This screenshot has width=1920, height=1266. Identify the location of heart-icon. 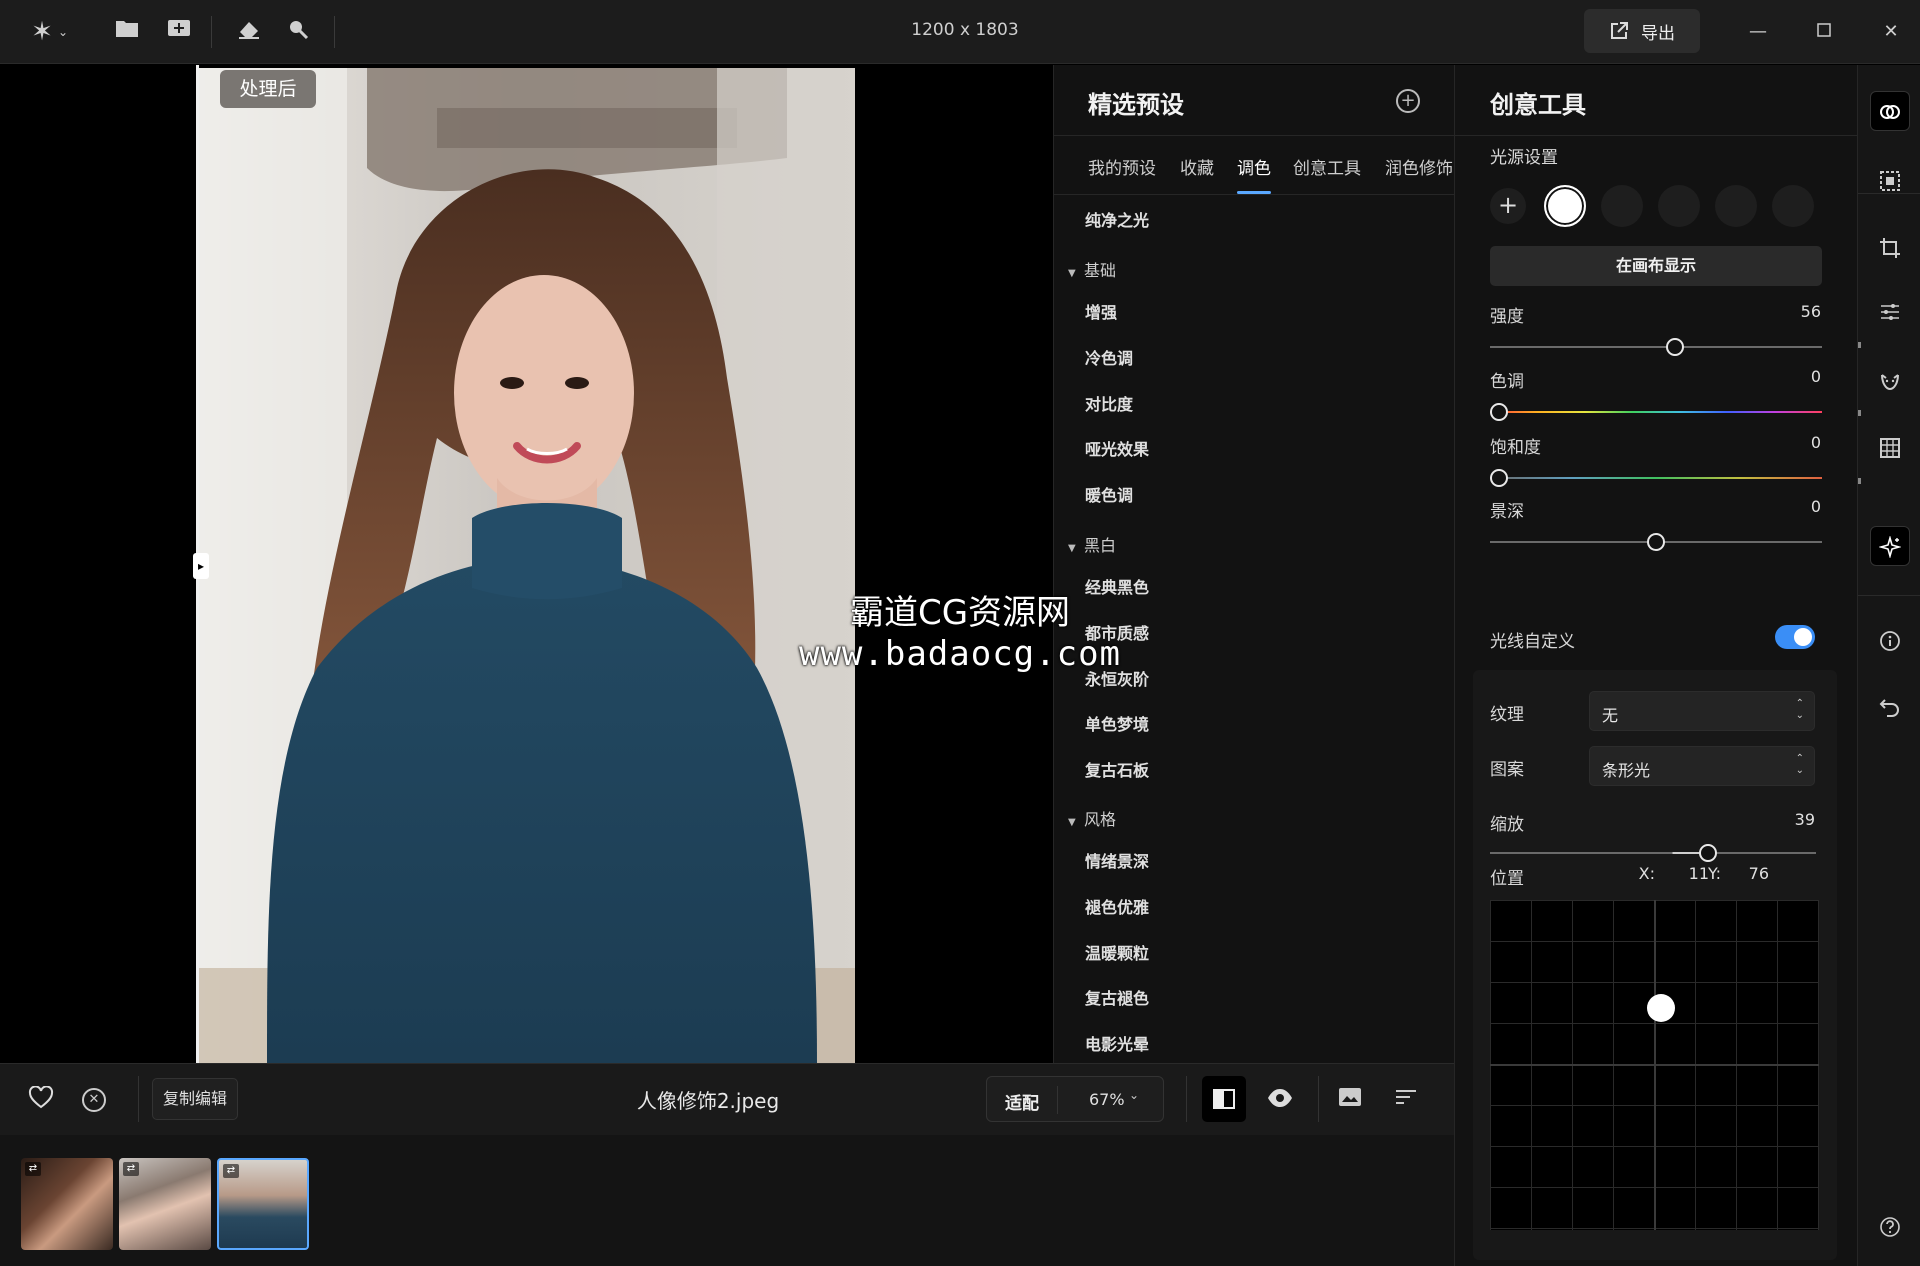
(42, 1099).